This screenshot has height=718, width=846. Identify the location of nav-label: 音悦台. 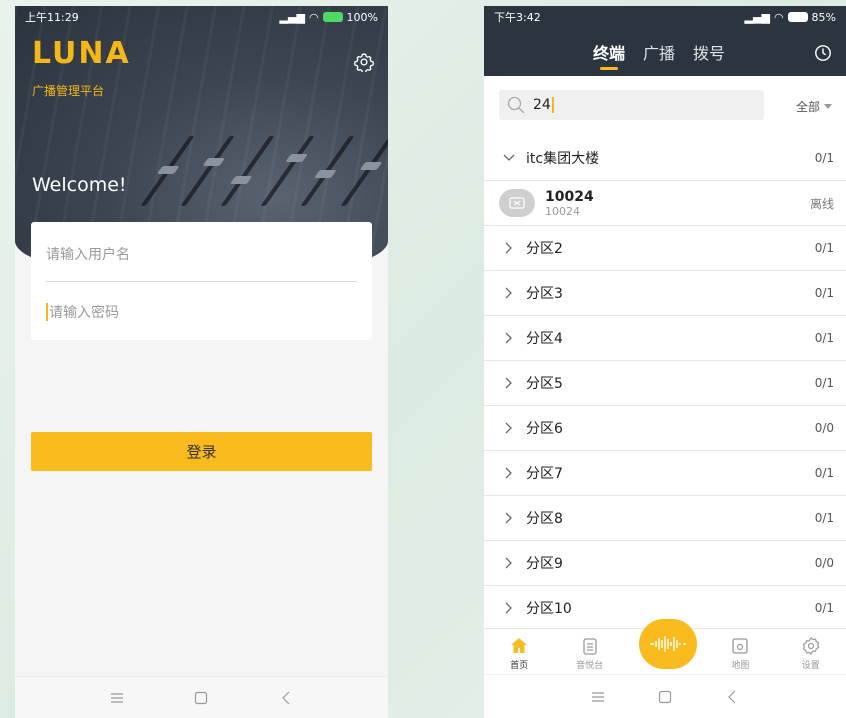
(590, 666).